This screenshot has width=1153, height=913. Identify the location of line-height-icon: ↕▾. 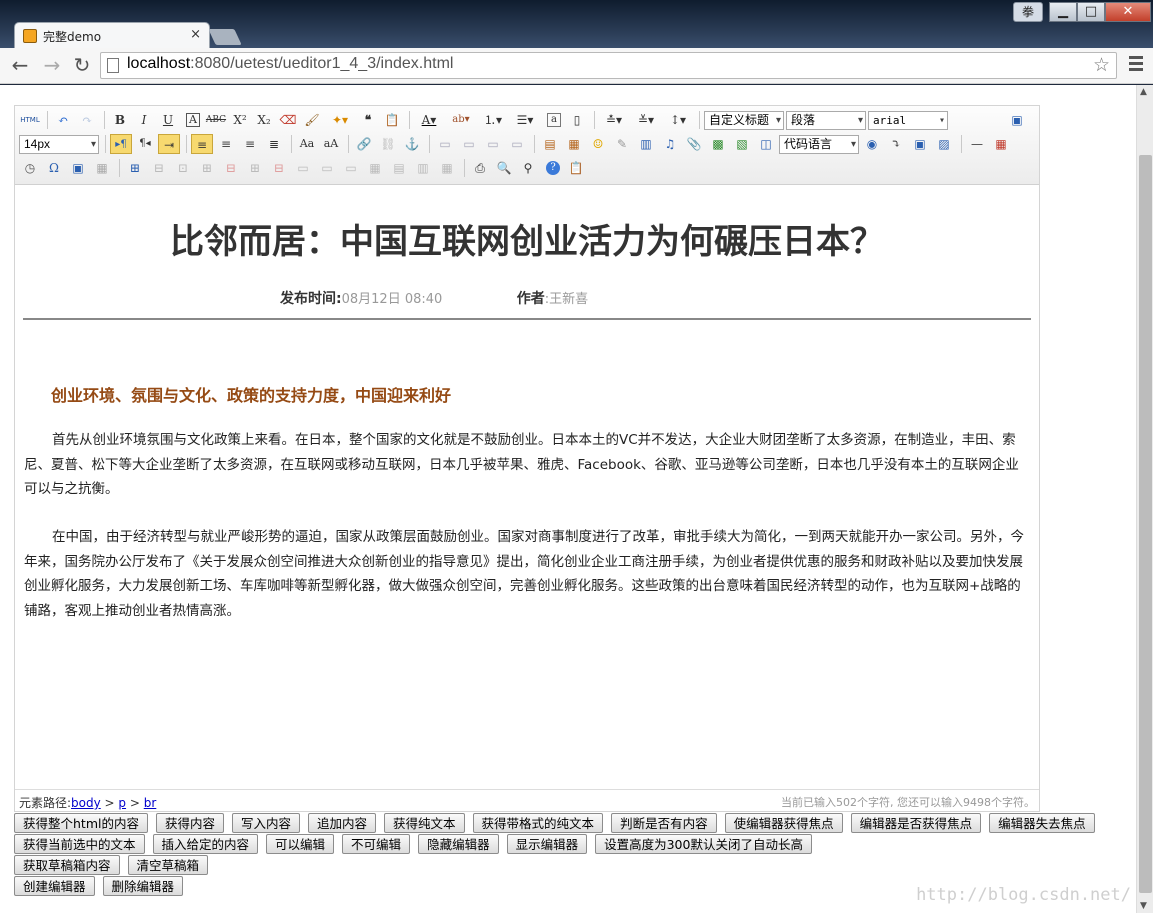
(678, 120).